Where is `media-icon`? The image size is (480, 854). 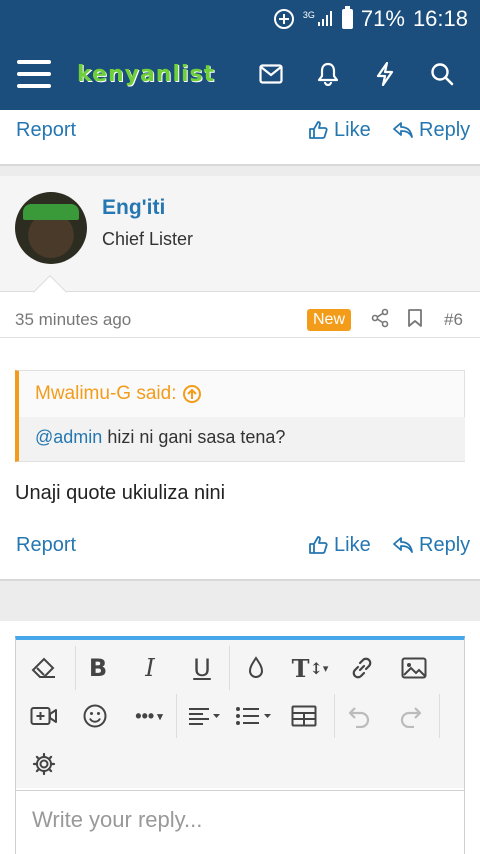
media-icon is located at coordinates (44, 716).